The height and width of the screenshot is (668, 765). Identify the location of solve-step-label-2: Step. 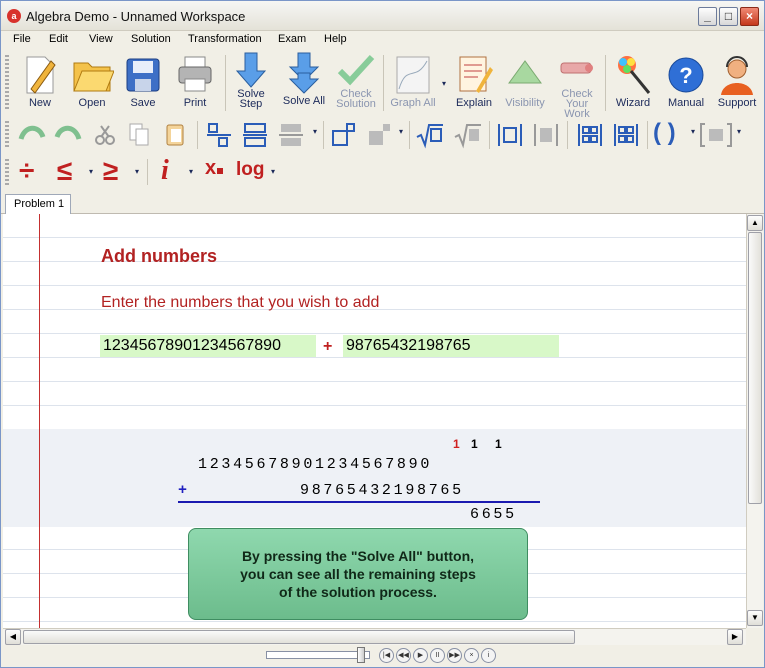
(251, 104).